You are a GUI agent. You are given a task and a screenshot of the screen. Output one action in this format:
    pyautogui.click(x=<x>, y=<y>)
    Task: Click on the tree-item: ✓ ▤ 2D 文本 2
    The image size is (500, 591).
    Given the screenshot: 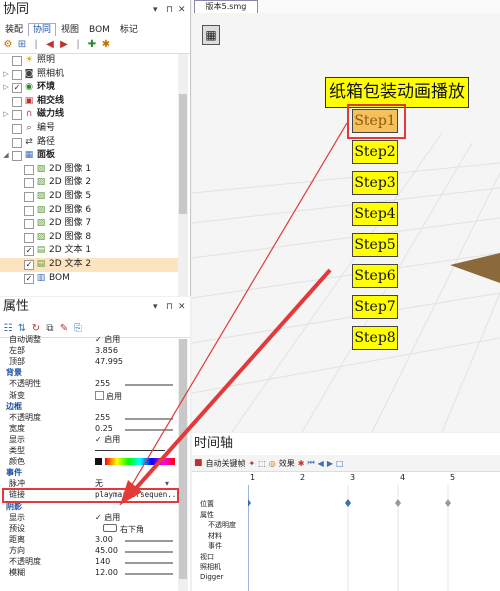 What is the action you would take?
    pyautogui.click(x=89, y=264)
    